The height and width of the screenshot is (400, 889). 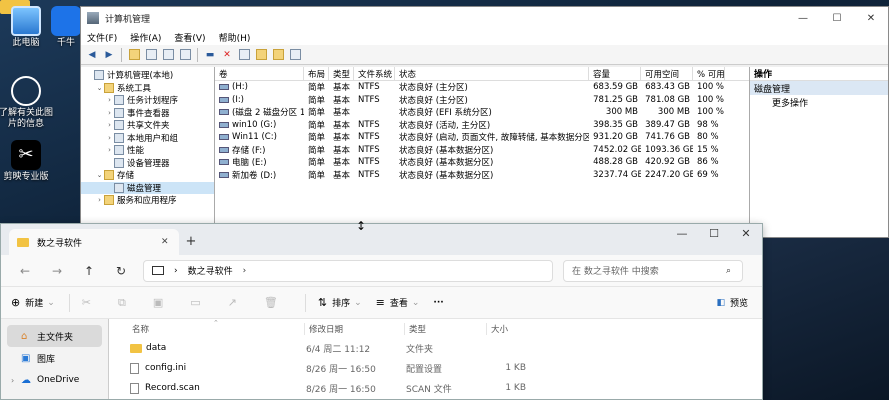 I want to click on preview-pane-button: ◧ 预览, so click(x=732, y=303).